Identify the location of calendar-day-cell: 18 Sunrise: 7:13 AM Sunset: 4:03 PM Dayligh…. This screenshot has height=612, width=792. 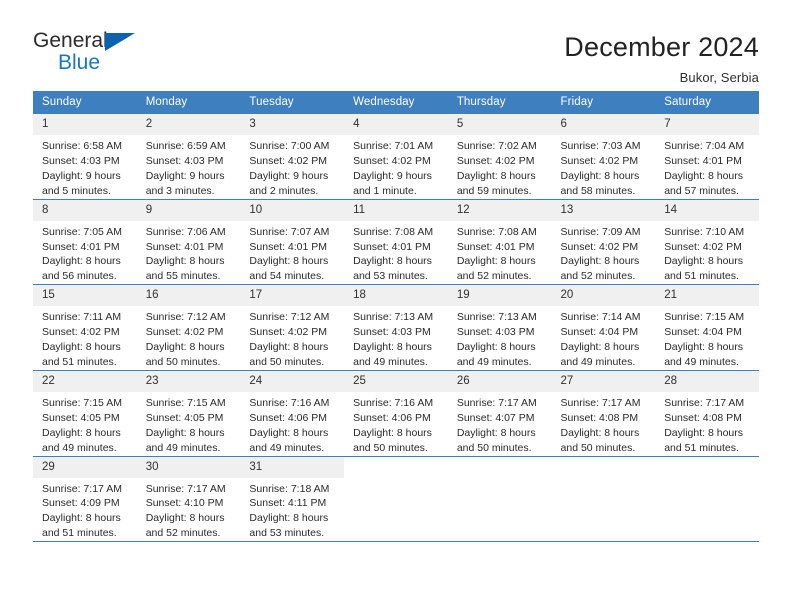
(396, 327).